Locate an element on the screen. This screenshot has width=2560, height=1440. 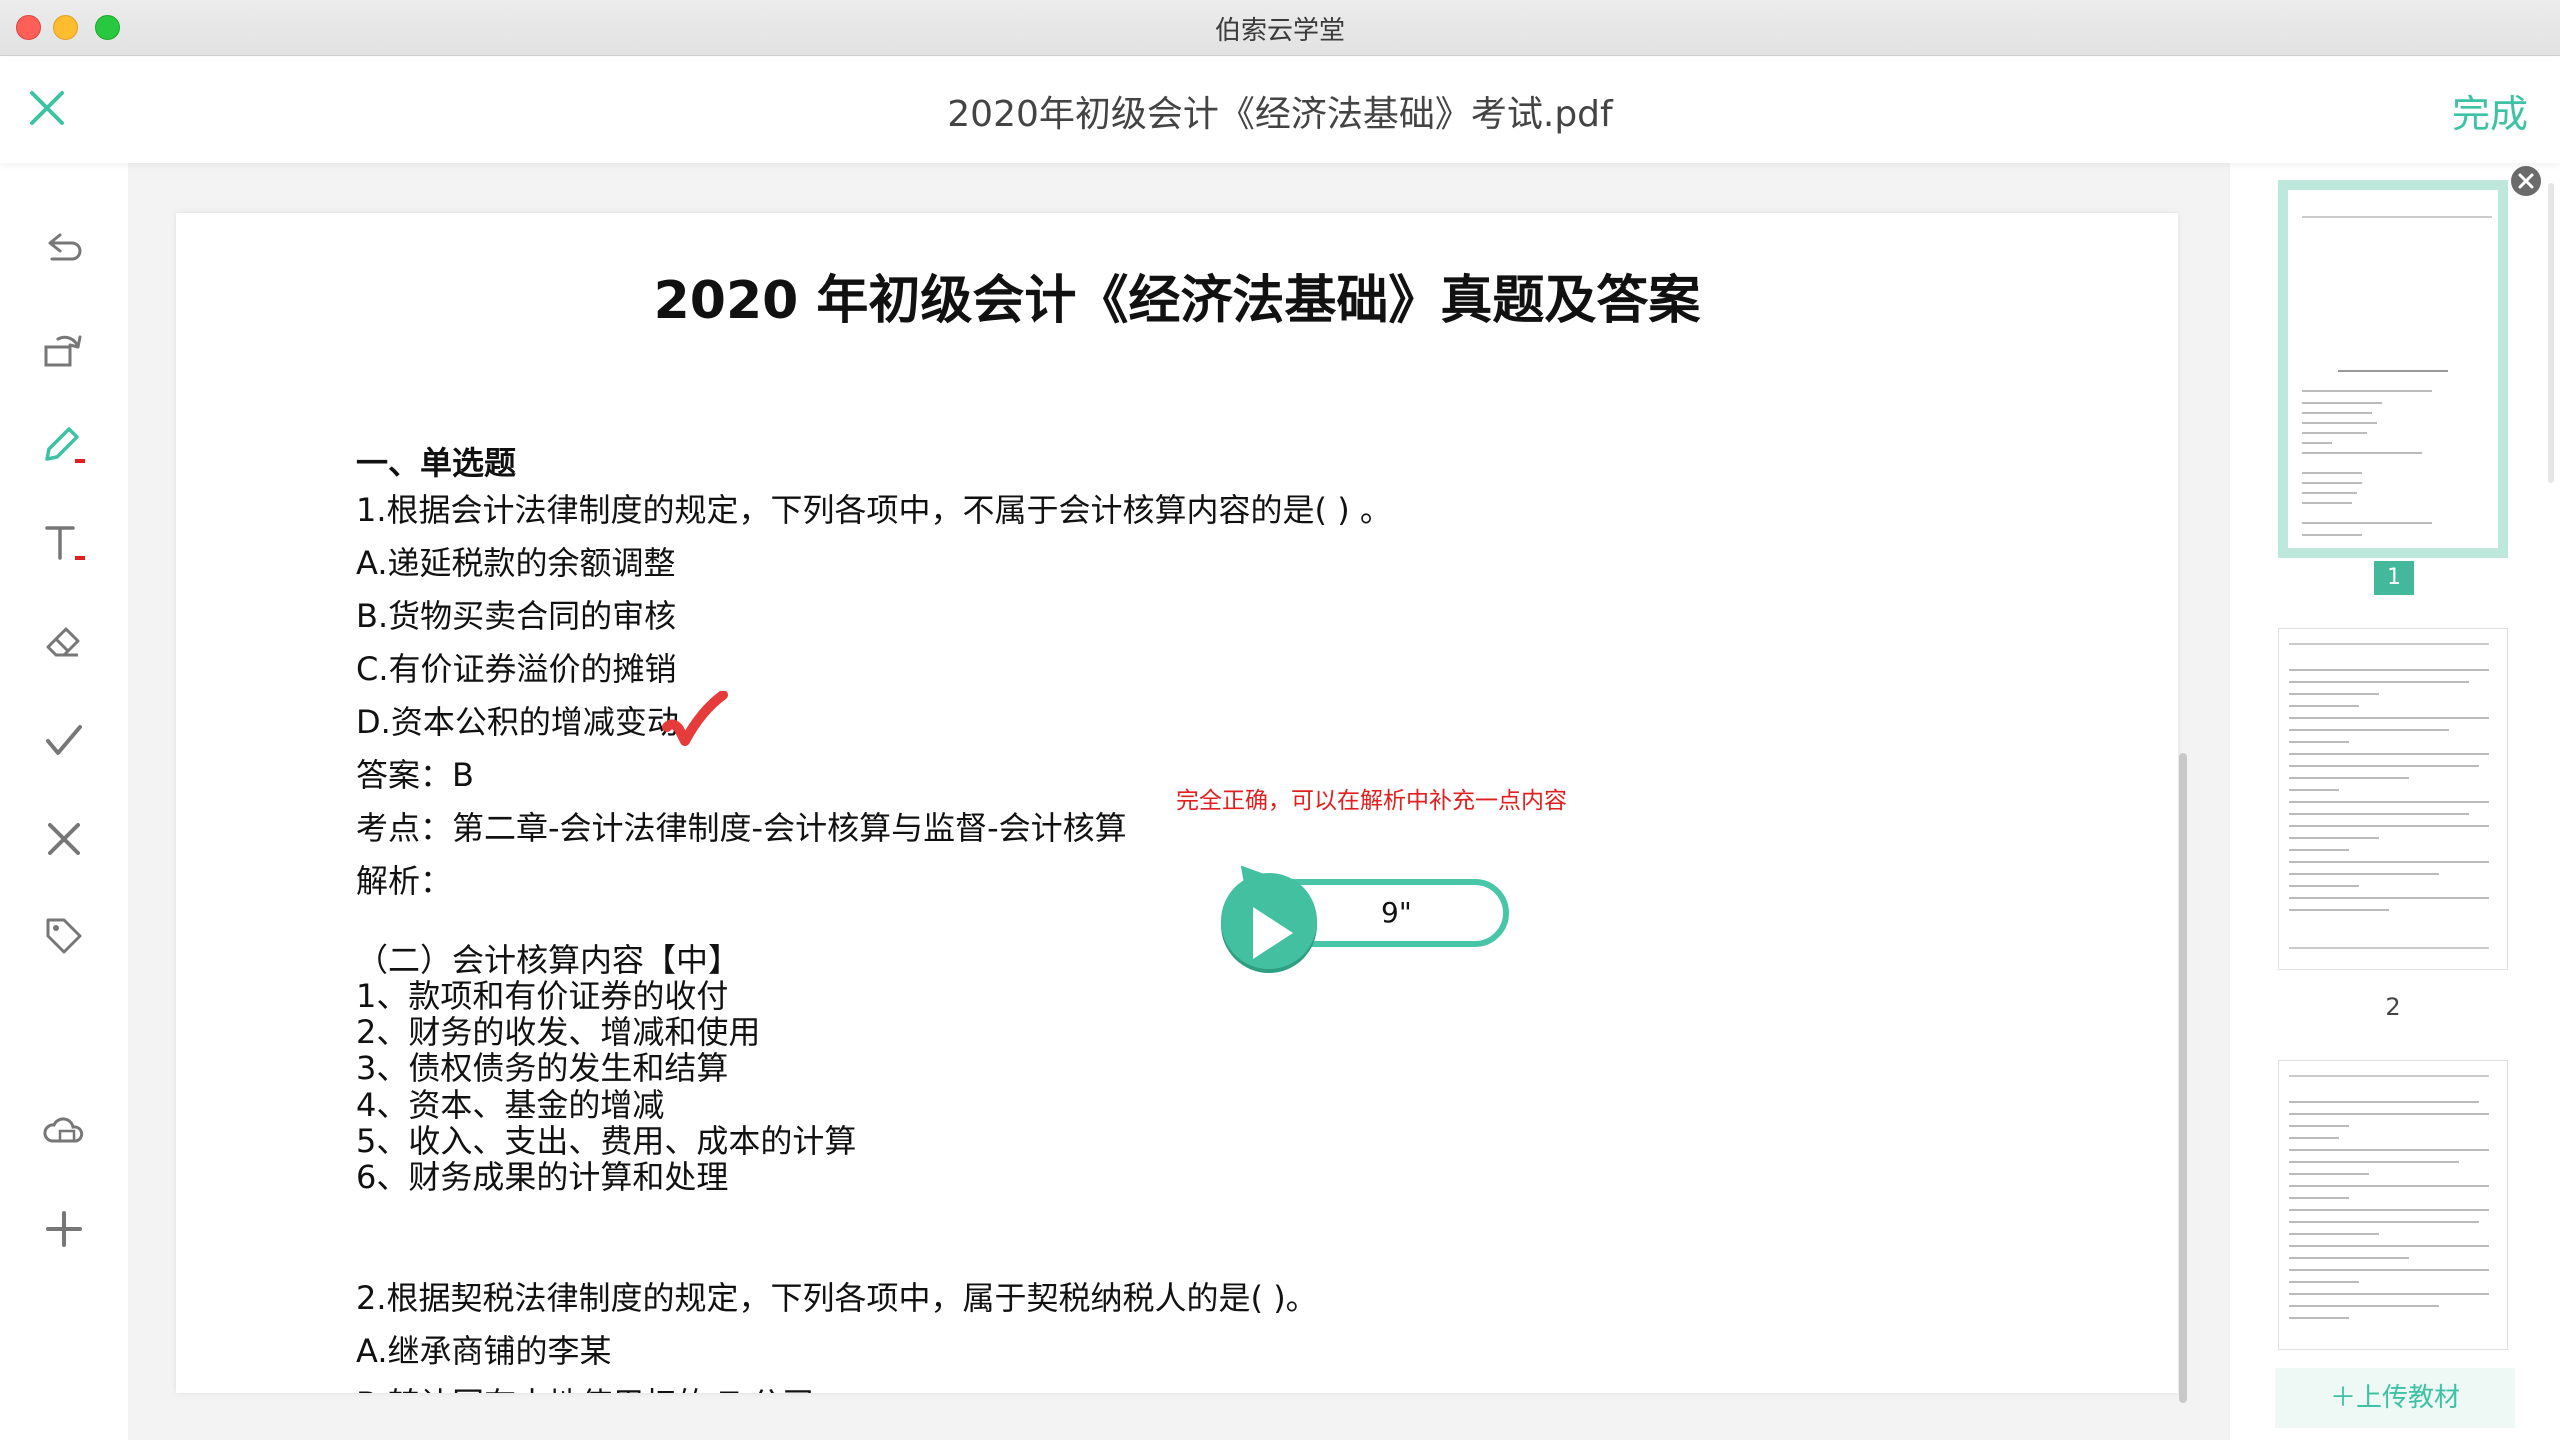
document-header: 2020年初级会计《经济法基础》考试.pdf 完成 is located at coordinates (1280, 110).